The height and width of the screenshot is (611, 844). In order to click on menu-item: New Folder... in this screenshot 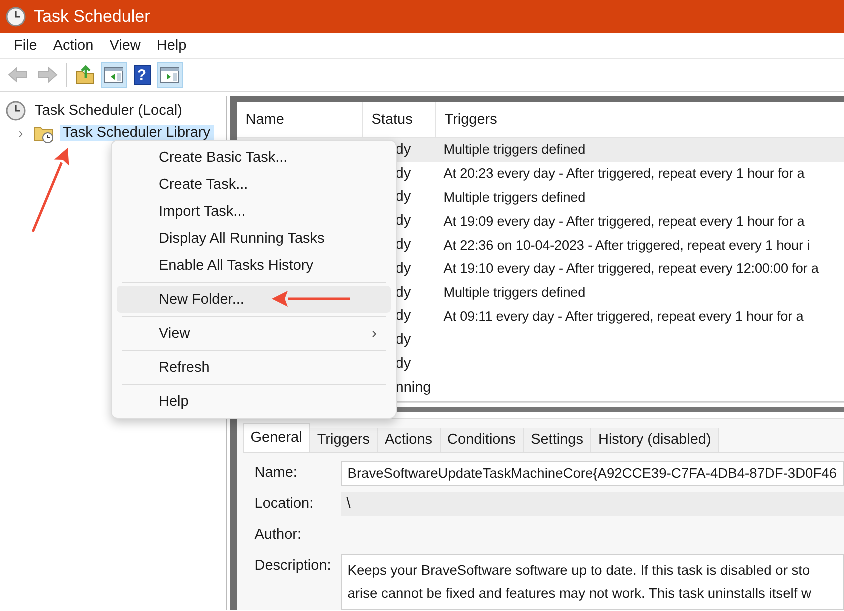, I will do `click(254, 299)`.